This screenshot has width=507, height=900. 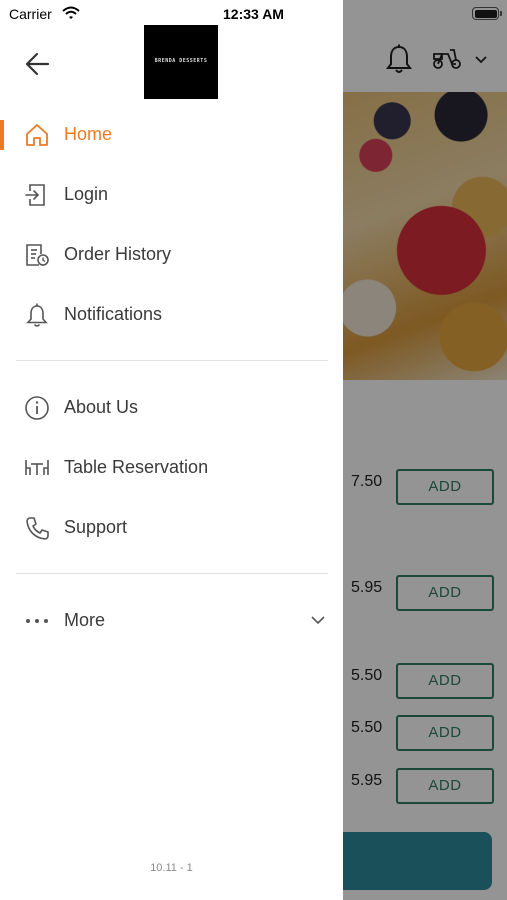 I want to click on menu-item-about-us: About Us, so click(x=171, y=408).